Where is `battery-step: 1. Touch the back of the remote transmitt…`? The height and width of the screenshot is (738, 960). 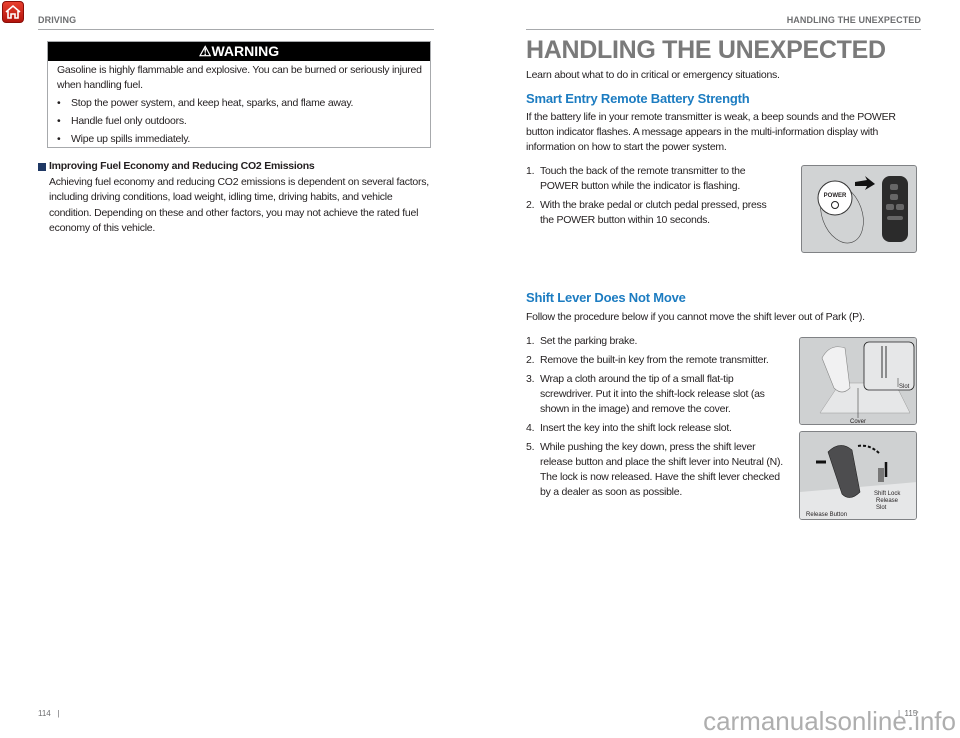 battery-step: 1. Touch the back of the remote transmitt… is located at coordinates (636, 178).